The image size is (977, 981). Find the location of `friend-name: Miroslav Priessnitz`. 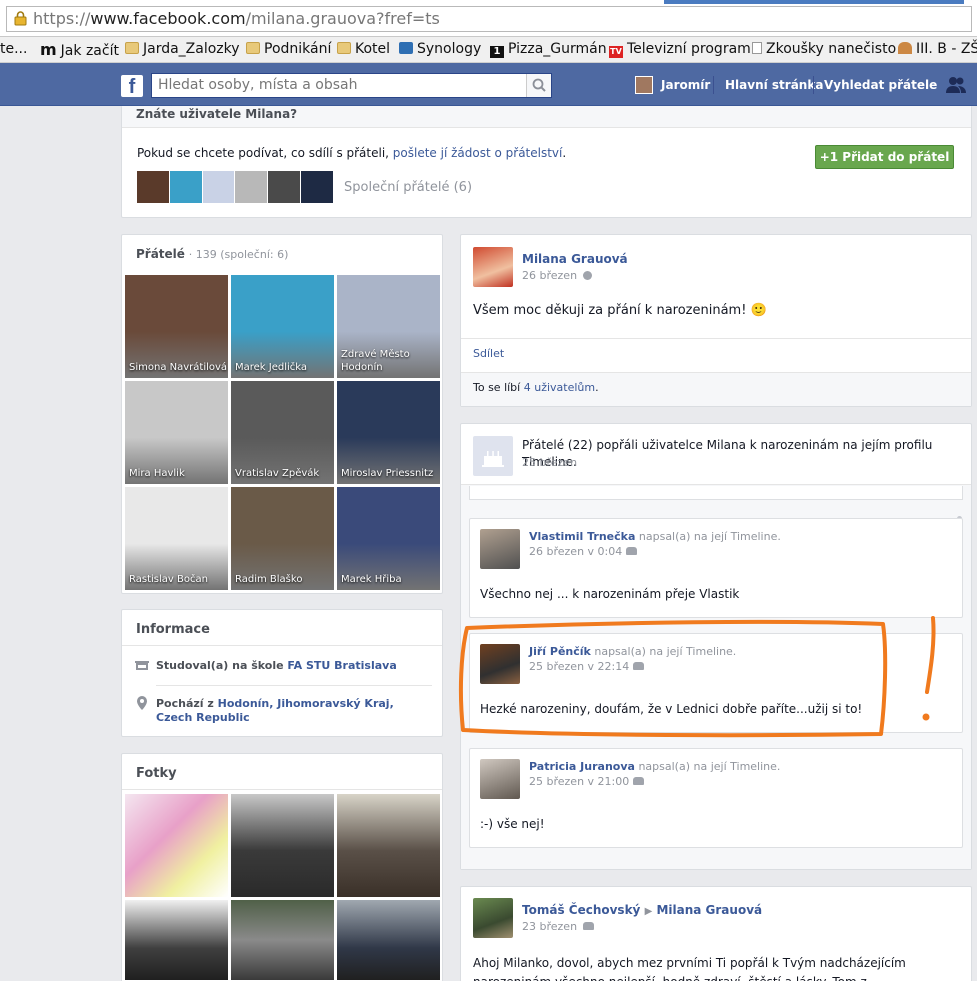

friend-name: Miroslav Priessnitz is located at coordinates (387, 473).